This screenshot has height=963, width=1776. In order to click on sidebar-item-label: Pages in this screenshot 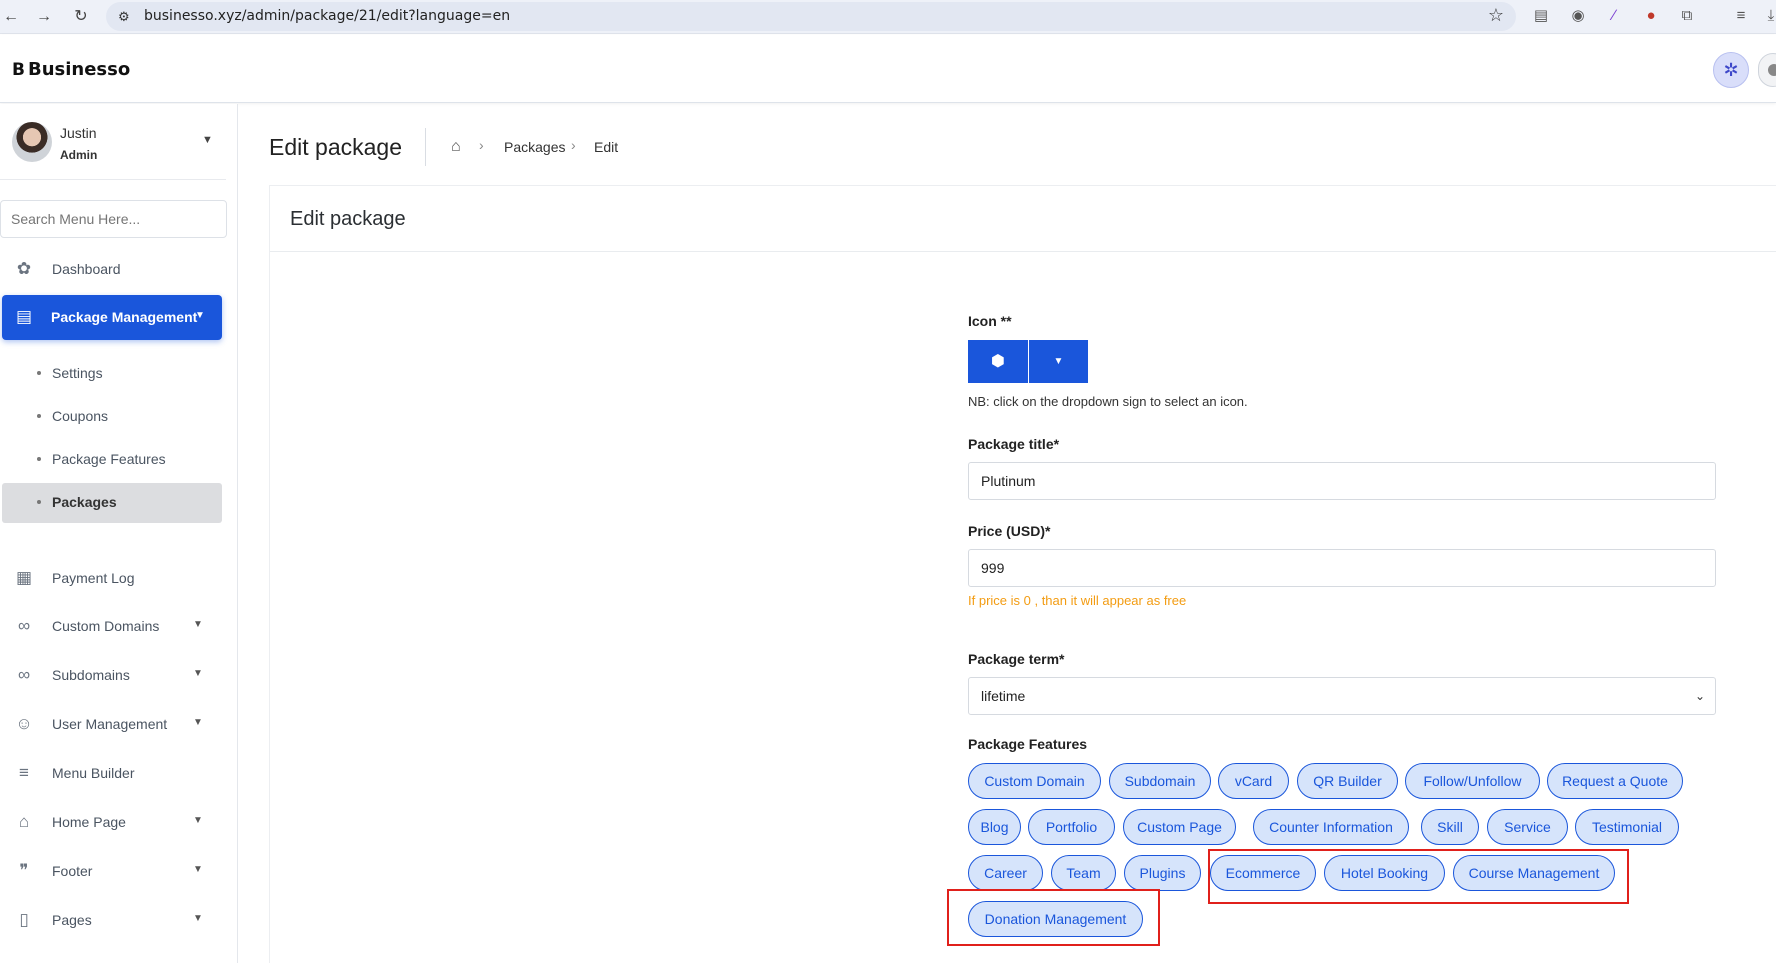, I will do `click(72, 920)`.